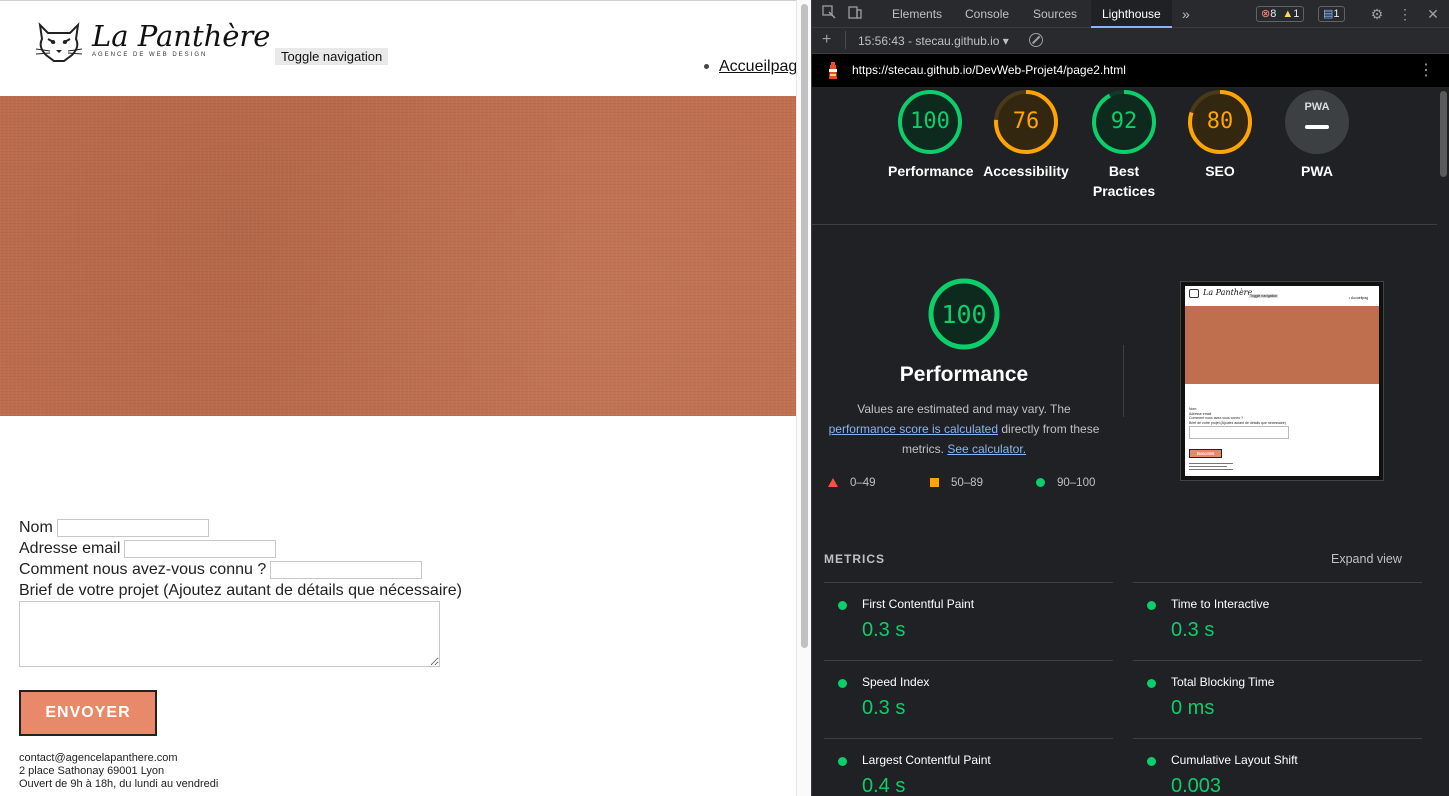  What do you see at coordinates (181, 36) in the screenshot?
I see `logo-title: La Panthère` at bounding box center [181, 36].